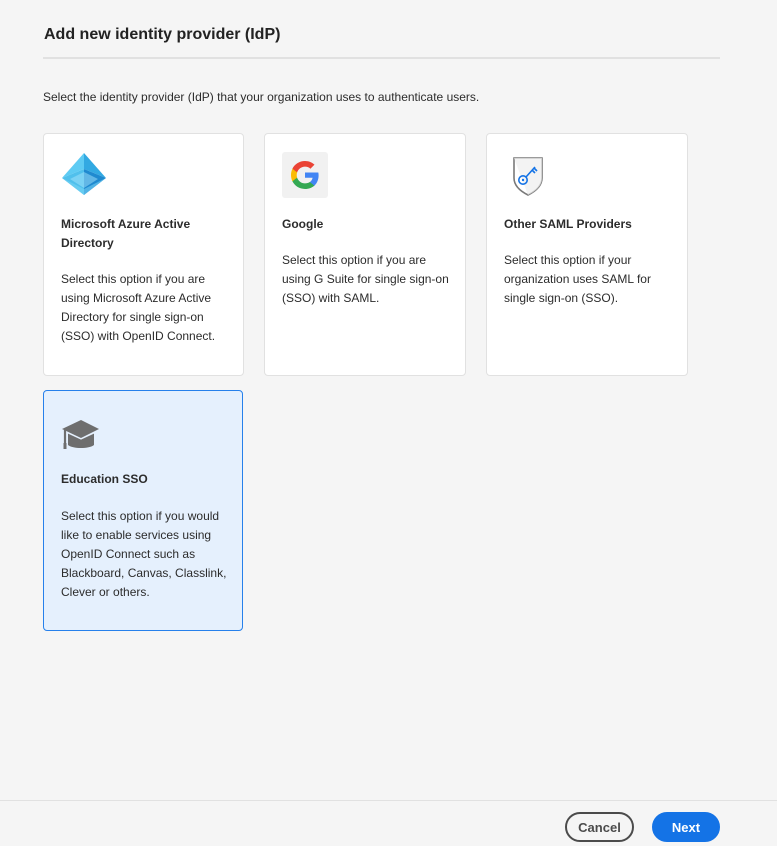 The width and height of the screenshot is (777, 846). I want to click on dialog-title: Add new identity provider (IdP), so click(162, 34).